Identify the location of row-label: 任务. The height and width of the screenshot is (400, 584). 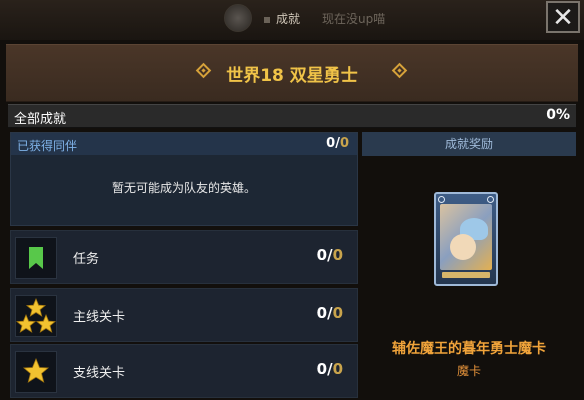
(86, 259).